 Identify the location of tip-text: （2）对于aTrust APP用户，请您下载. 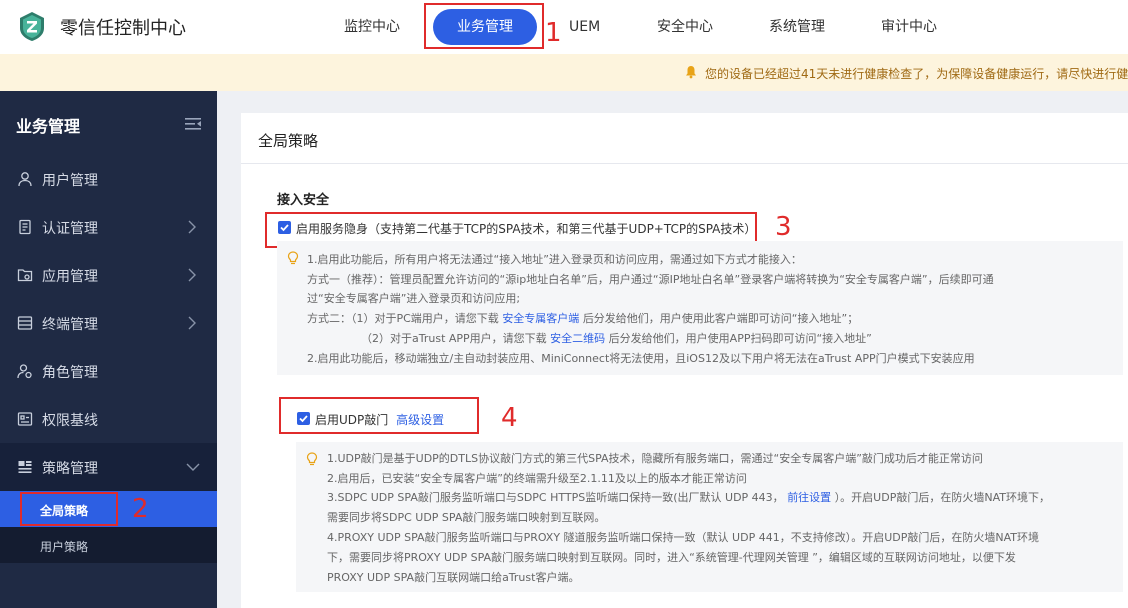
(454, 338).